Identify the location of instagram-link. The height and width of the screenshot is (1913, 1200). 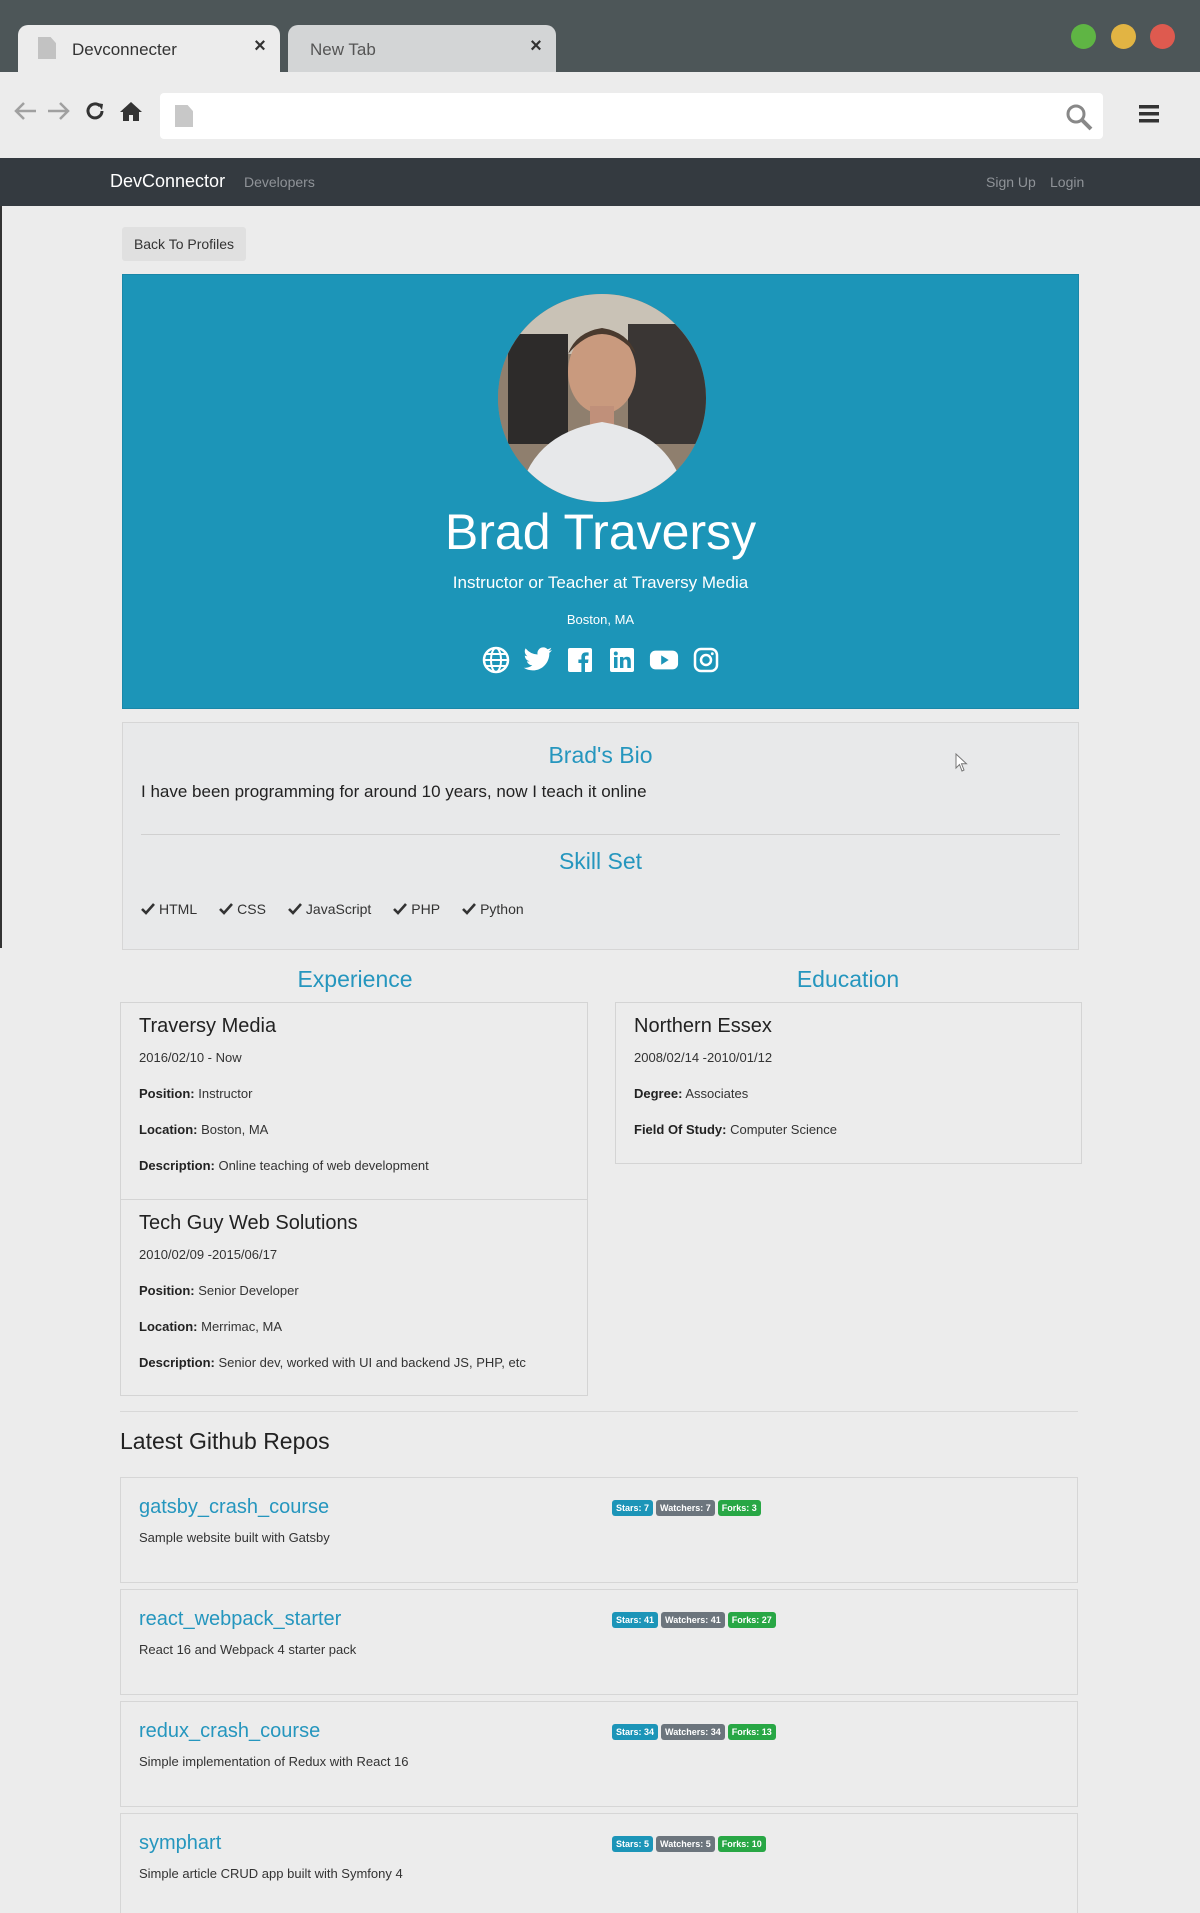
(706, 660).